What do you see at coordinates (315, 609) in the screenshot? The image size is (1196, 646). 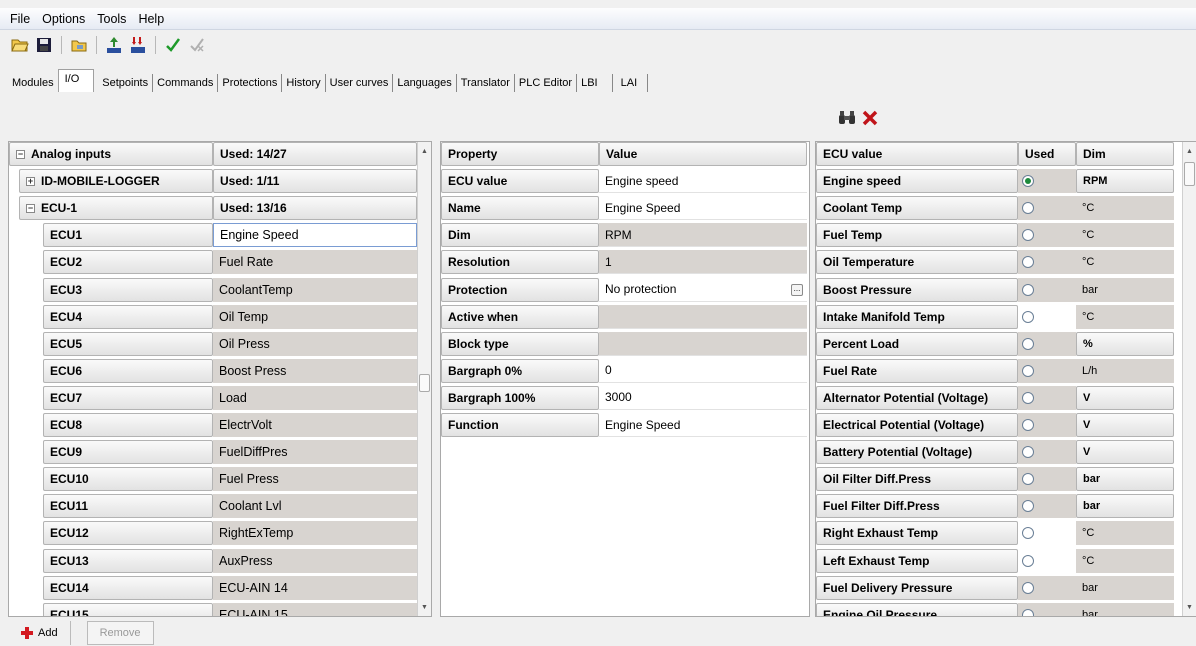 I see `input-value-cell: ECU-AIN 15` at bounding box center [315, 609].